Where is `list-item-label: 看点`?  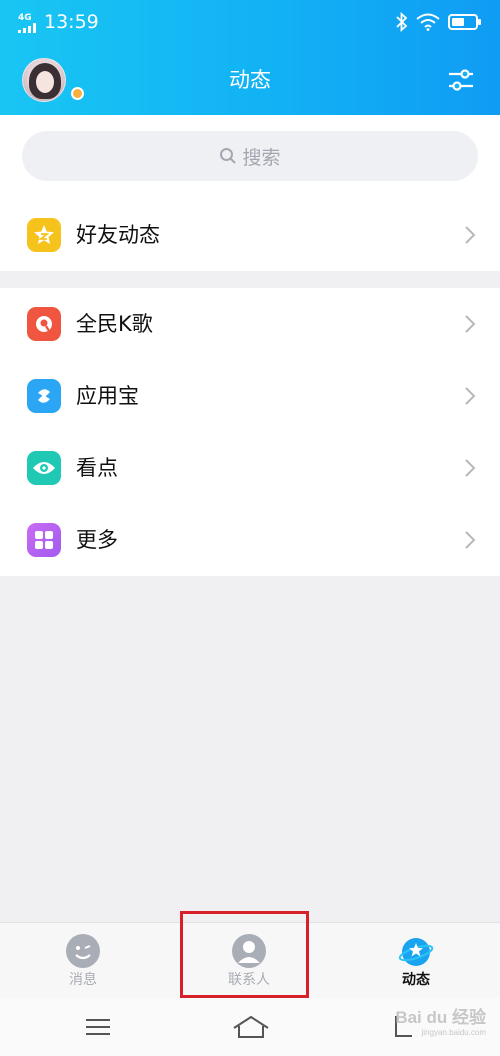 list-item-label: 看点 is located at coordinates (97, 468).